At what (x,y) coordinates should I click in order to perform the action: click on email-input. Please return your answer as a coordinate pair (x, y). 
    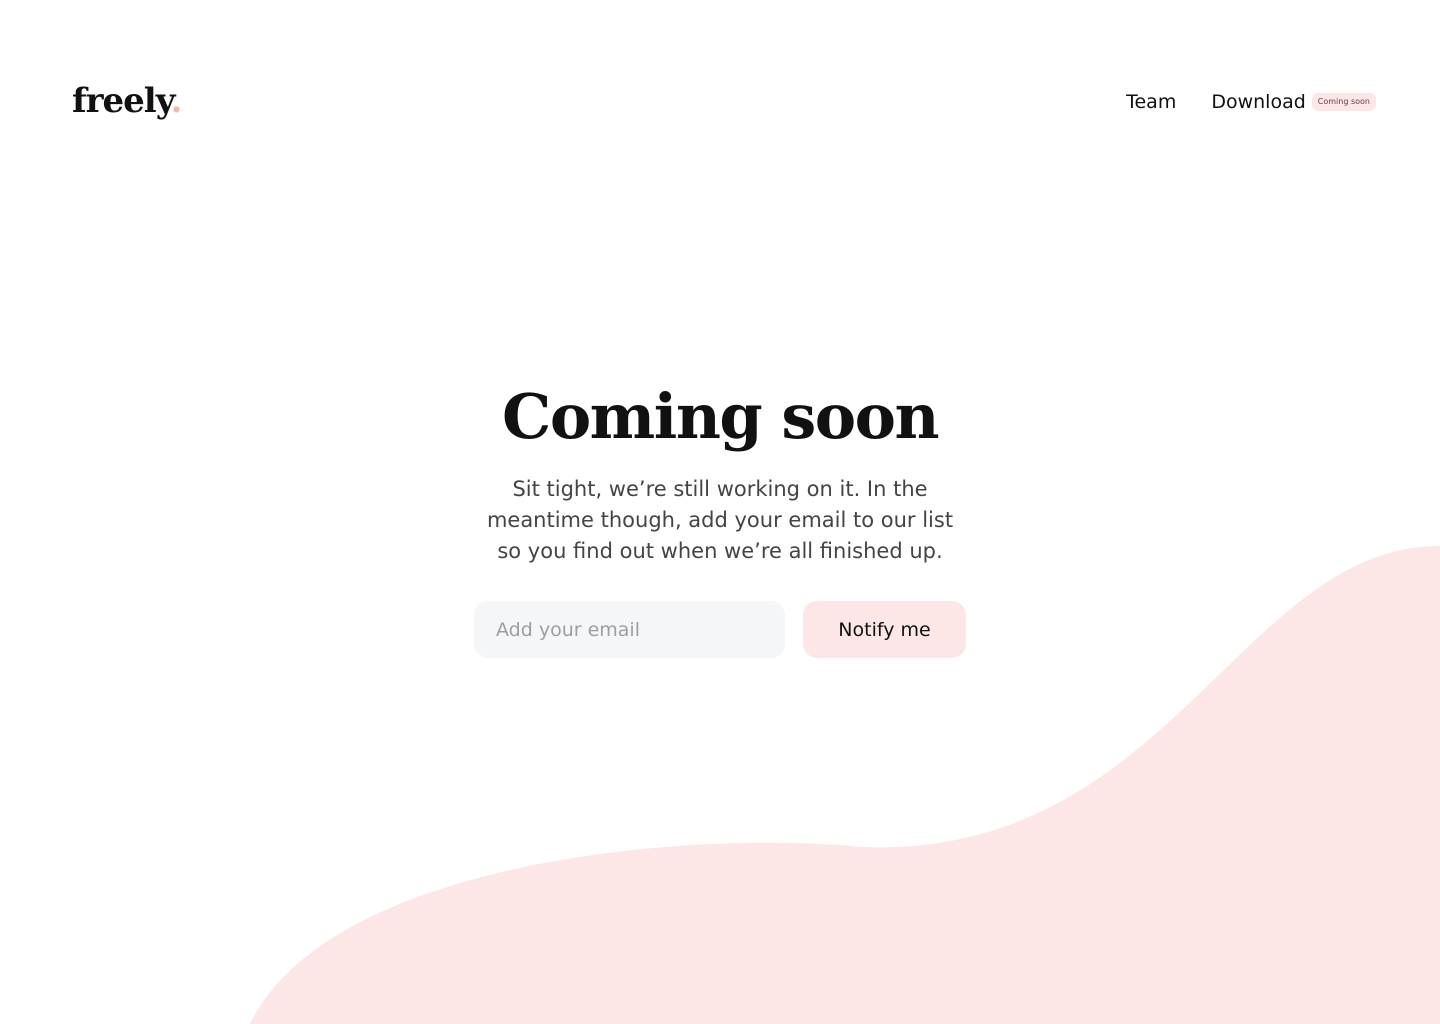
    Looking at the image, I should click on (629, 629).